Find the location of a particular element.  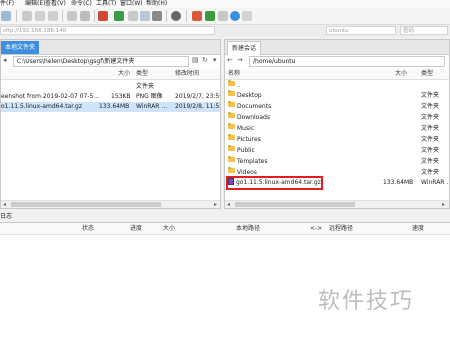

file-modified: 2019/2/7, 23:59 is located at coordinates (198, 96).